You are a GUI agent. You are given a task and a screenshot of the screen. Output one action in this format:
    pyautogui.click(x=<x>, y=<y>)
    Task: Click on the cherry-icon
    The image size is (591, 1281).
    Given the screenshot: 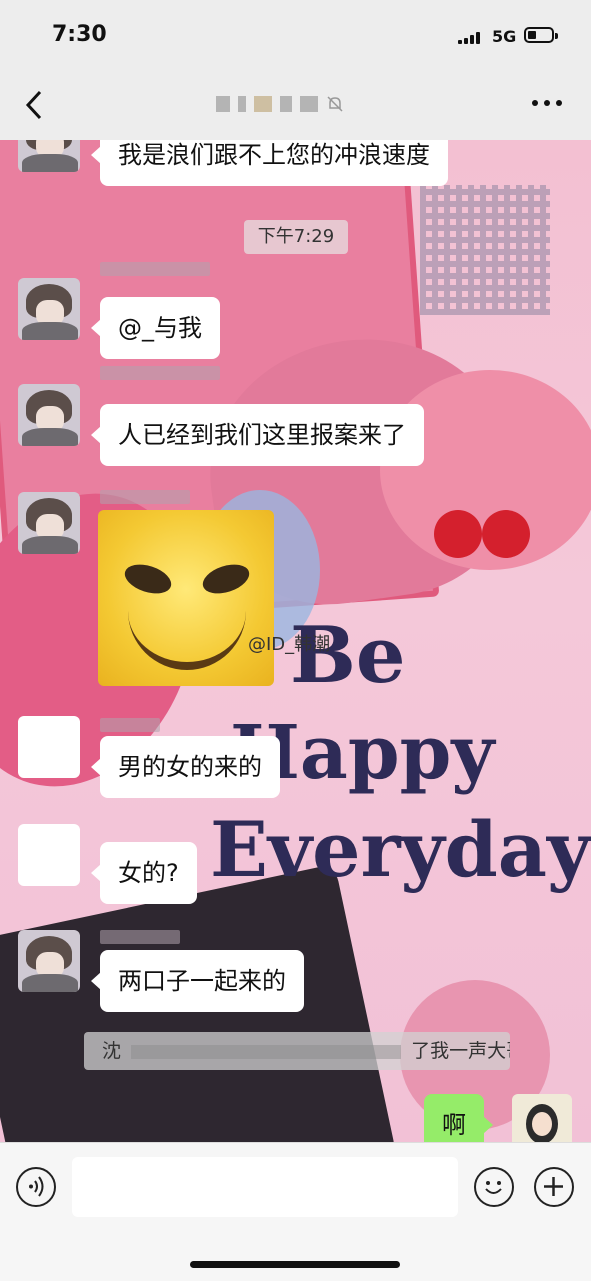 What is the action you would take?
    pyautogui.click(x=485, y=520)
    